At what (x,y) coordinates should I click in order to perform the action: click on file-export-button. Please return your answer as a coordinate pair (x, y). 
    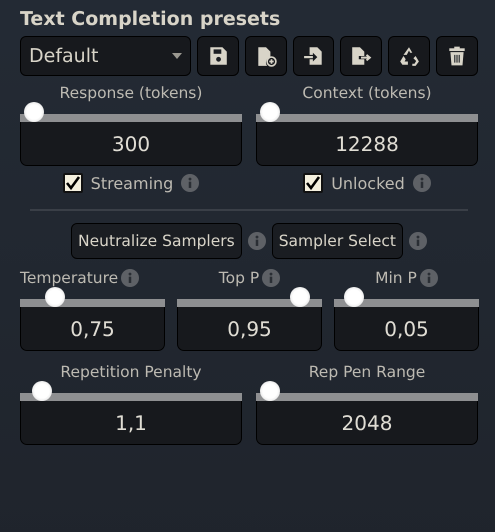
    Looking at the image, I should click on (361, 56).